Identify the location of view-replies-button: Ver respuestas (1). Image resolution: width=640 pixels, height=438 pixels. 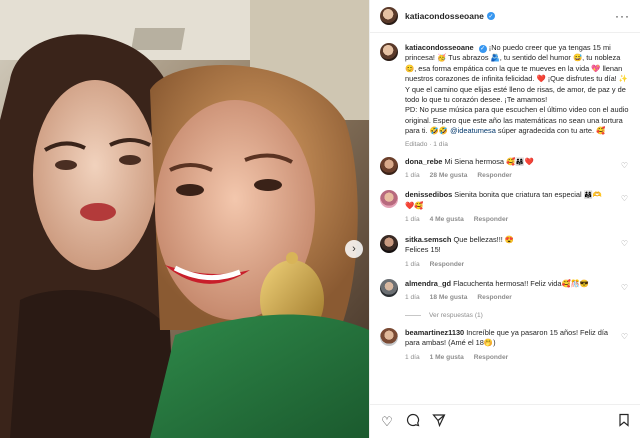
(517, 315).